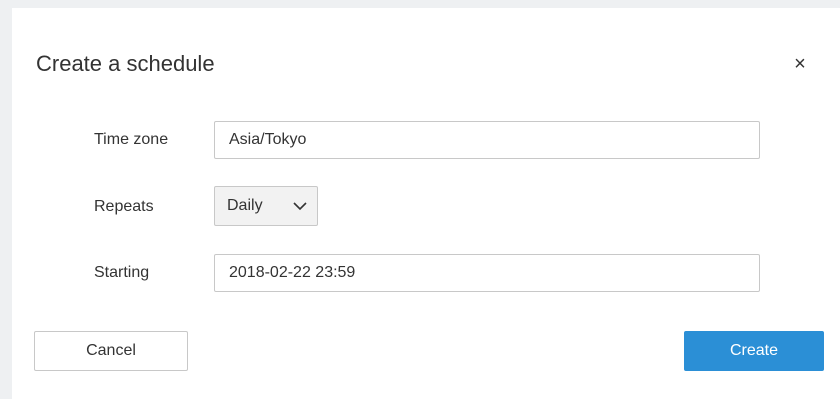 The width and height of the screenshot is (840, 399). I want to click on repeats-label: Repeats, so click(124, 206).